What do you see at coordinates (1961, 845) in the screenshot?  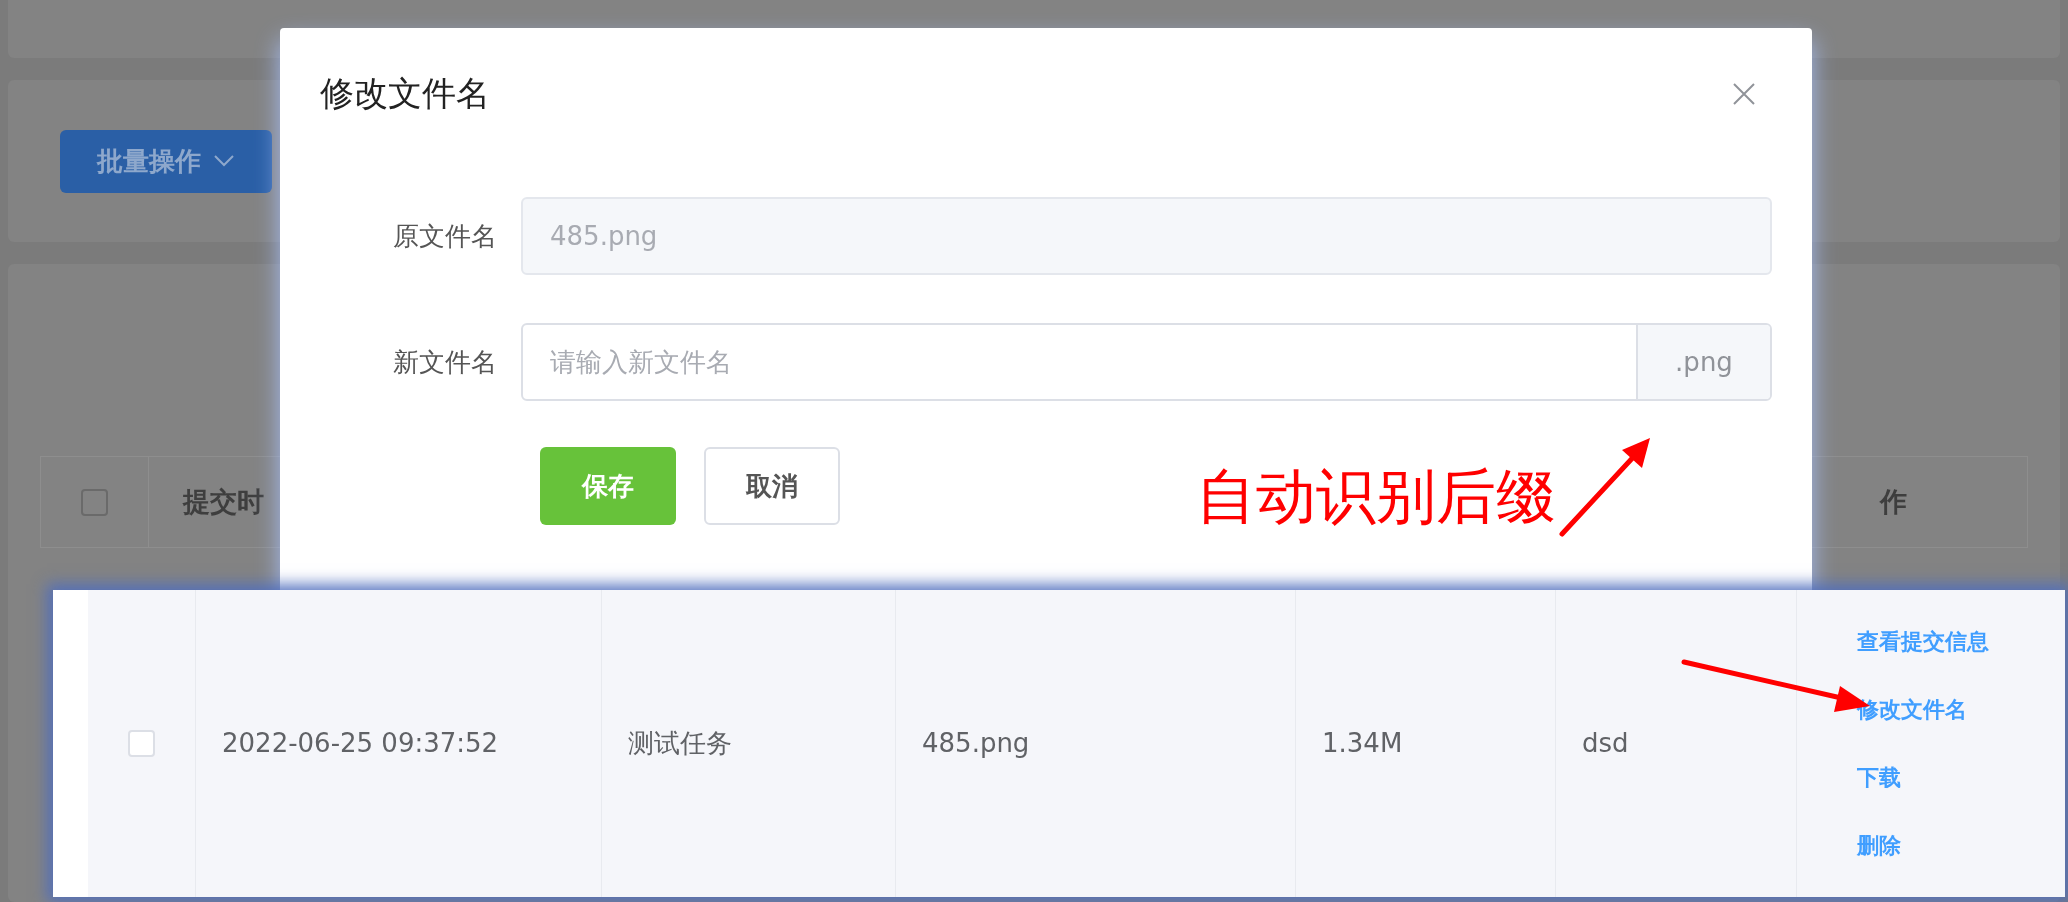 I see `action-link: 删除` at bounding box center [1961, 845].